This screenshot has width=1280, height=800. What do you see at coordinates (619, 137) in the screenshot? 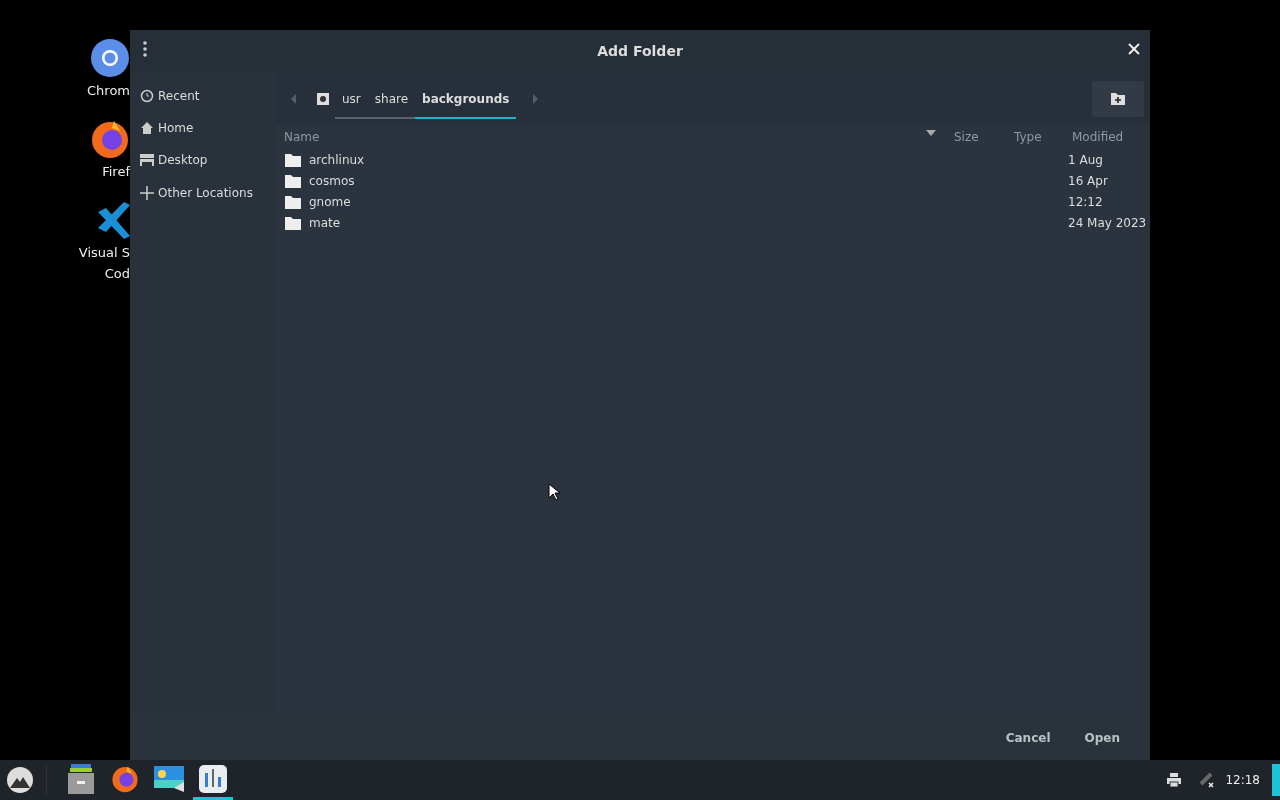
I see `column-header: Name` at bounding box center [619, 137].